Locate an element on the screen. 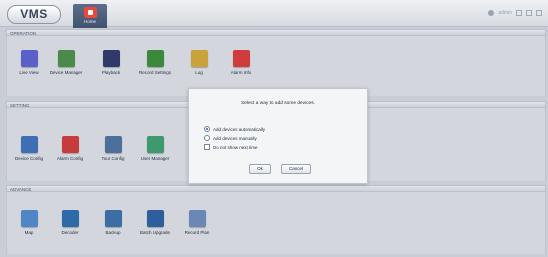 Image resolution: width=548 pixels, height=257 pixels. alarm-config-icon is located at coordinates (70, 144).